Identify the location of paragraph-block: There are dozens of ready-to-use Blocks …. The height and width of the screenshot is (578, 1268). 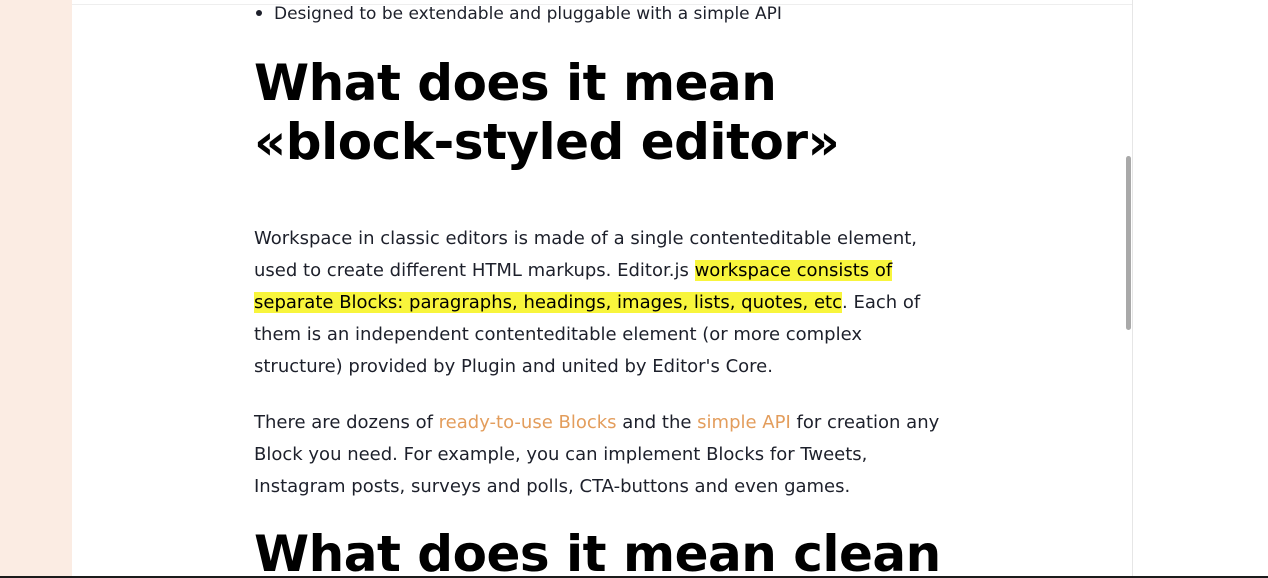
(599, 455).